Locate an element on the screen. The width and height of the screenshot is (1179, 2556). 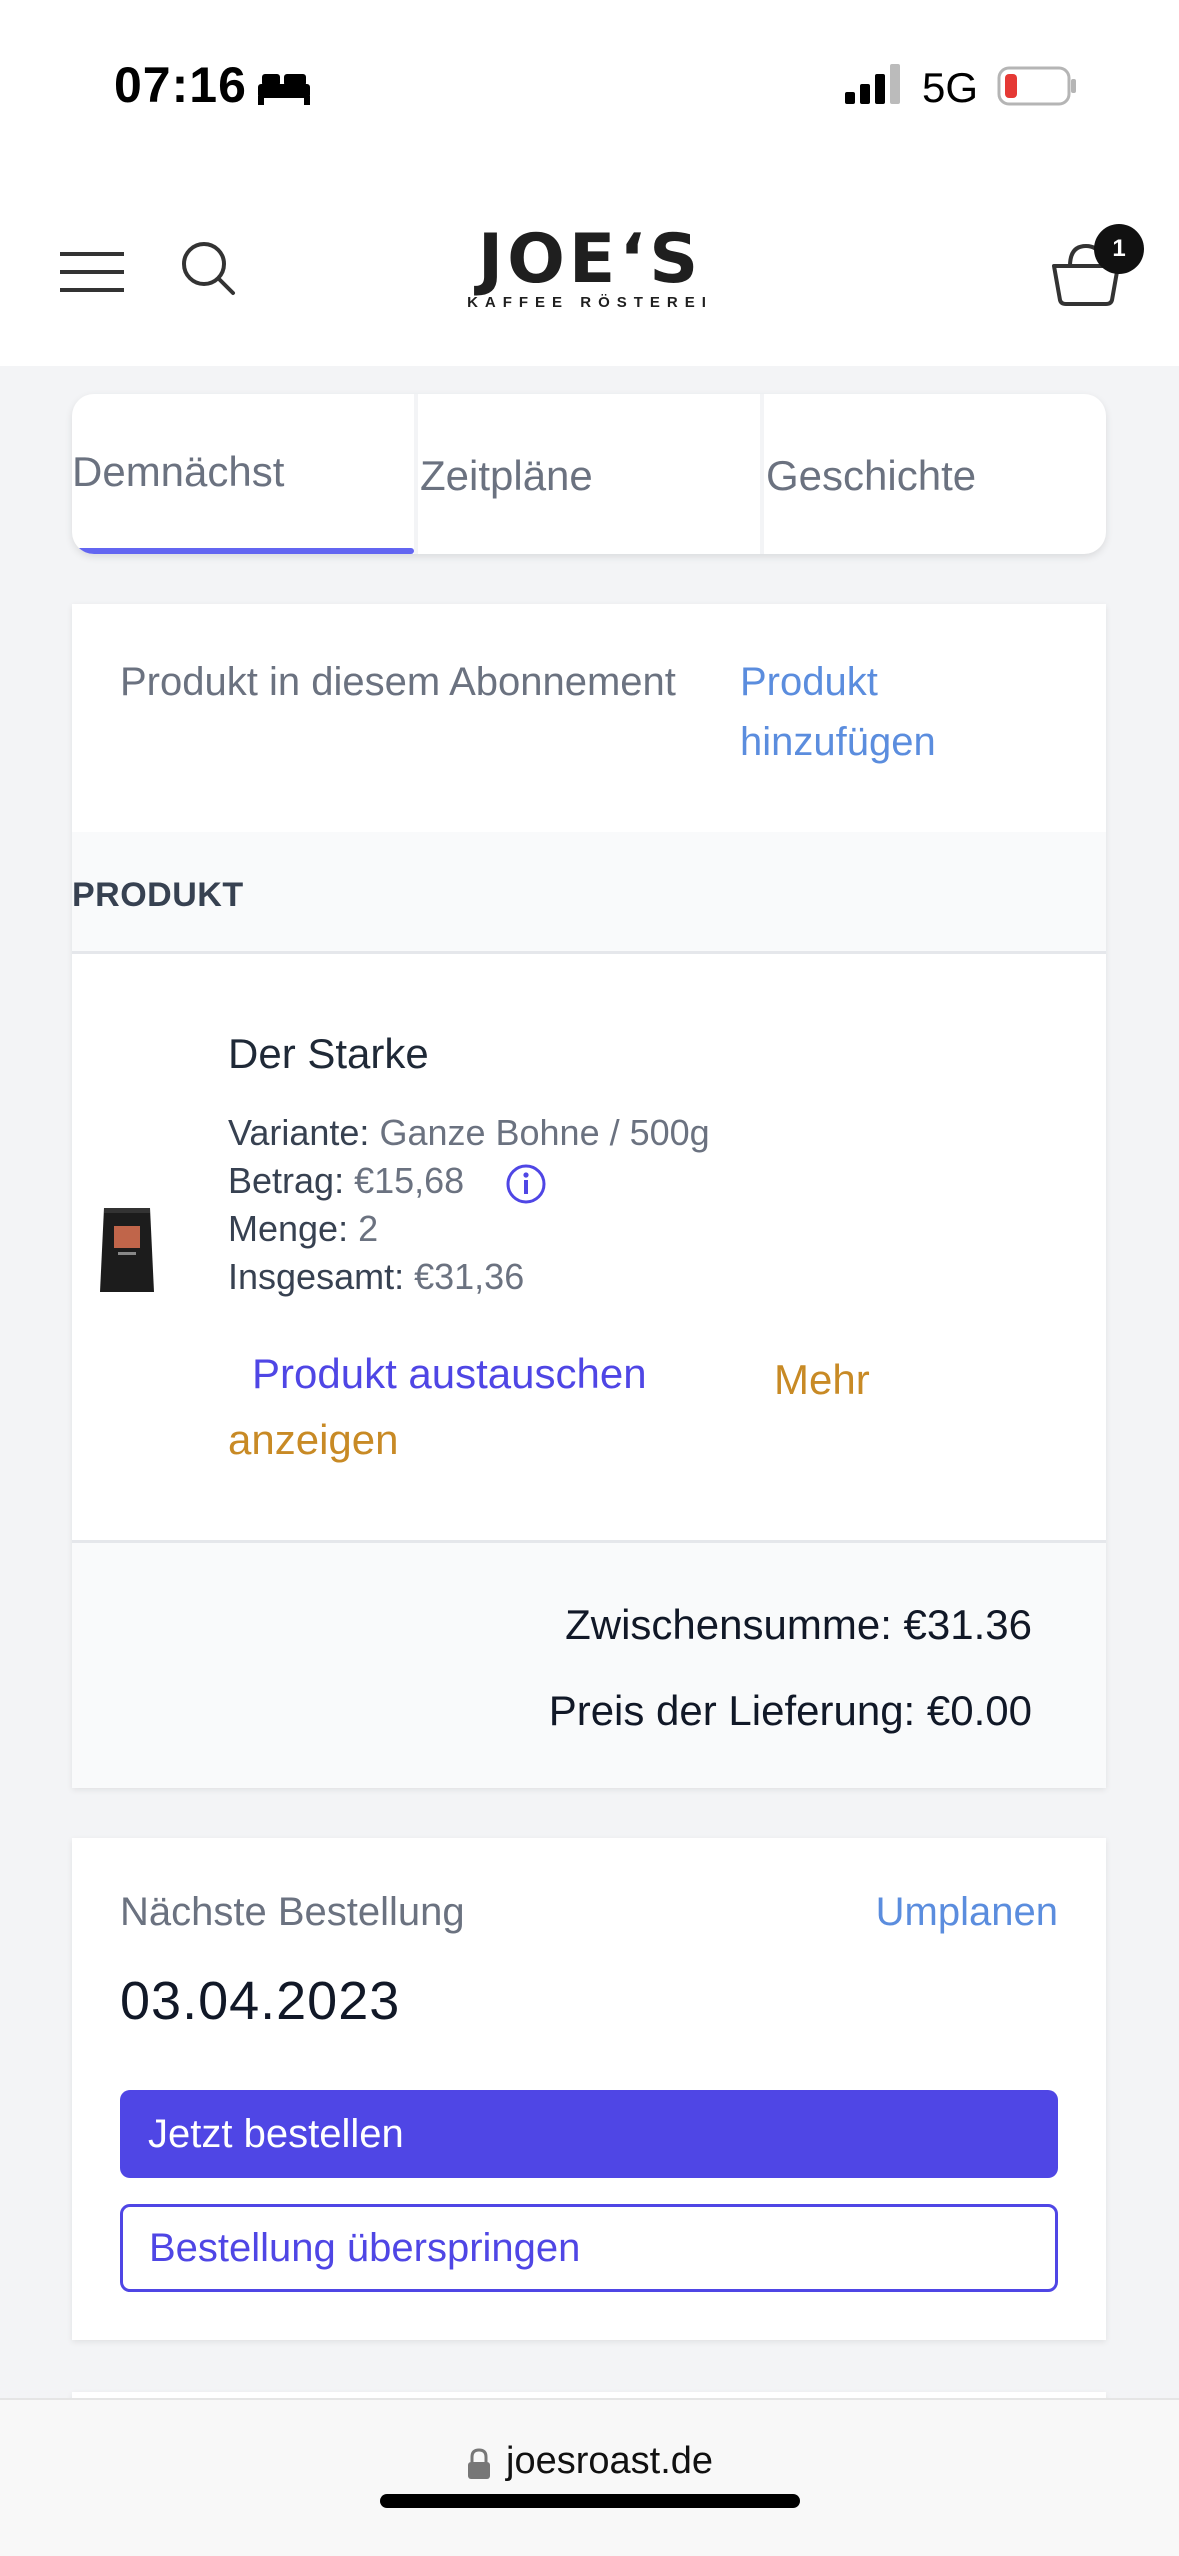
quantity-label: Menge: is located at coordinates (288, 1228).